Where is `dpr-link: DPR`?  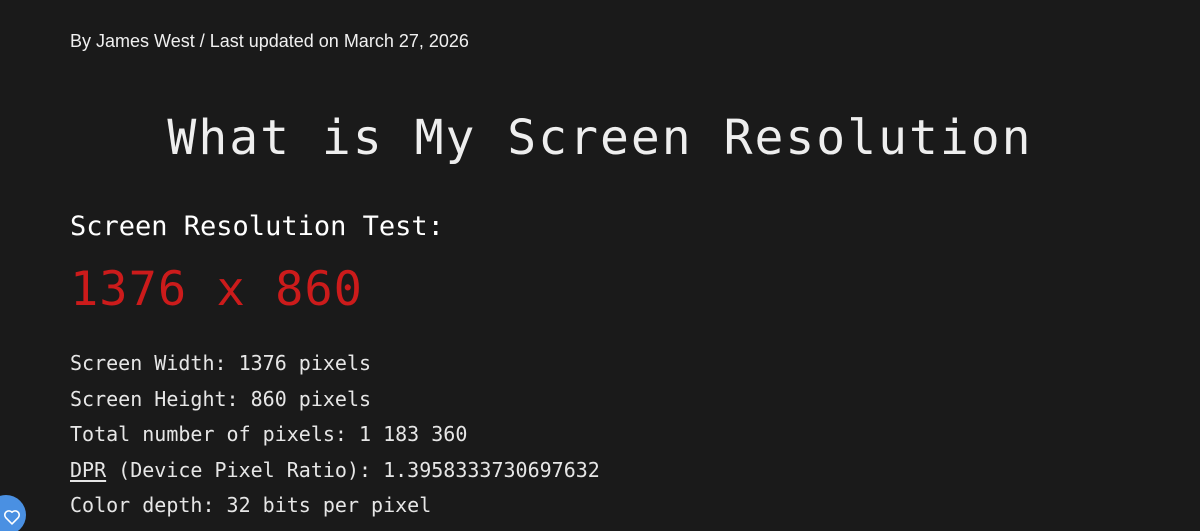 dpr-link: DPR is located at coordinates (88, 470).